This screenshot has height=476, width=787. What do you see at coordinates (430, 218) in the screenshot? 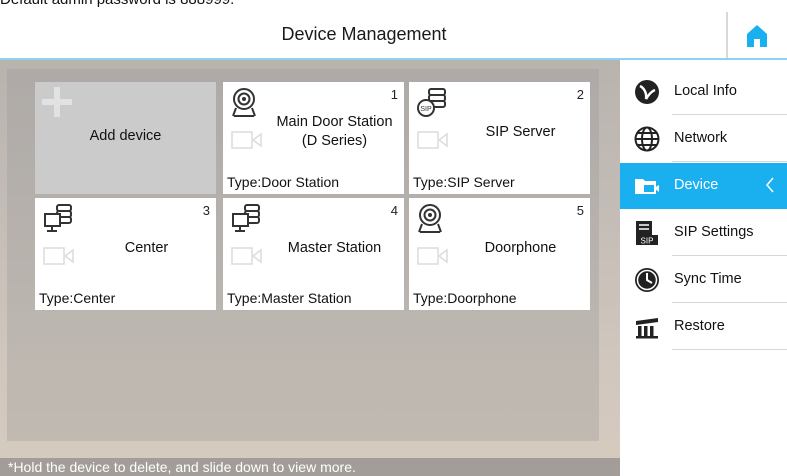
I see `doorphone-icon` at bounding box center [430, 218].